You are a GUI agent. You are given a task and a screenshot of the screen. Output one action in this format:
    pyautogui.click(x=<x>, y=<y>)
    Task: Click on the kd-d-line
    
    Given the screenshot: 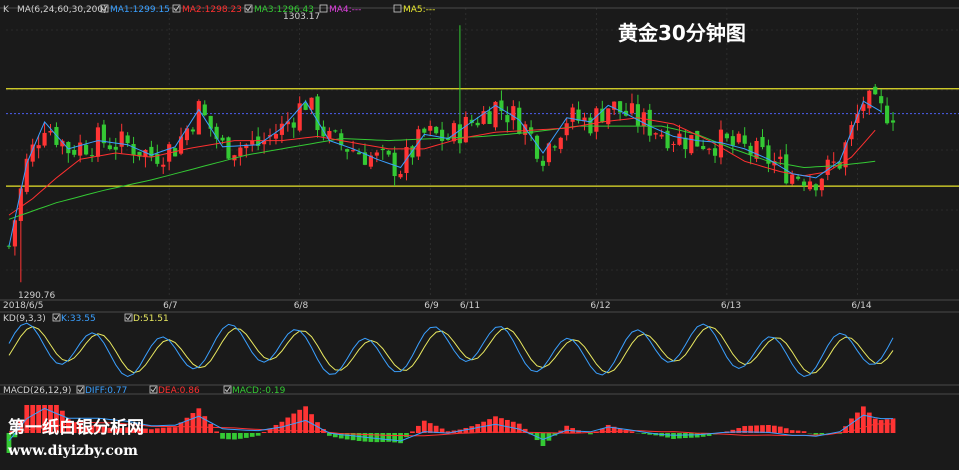 What is the action you would take?
    pyautogui.click(x=451, y=350)
    